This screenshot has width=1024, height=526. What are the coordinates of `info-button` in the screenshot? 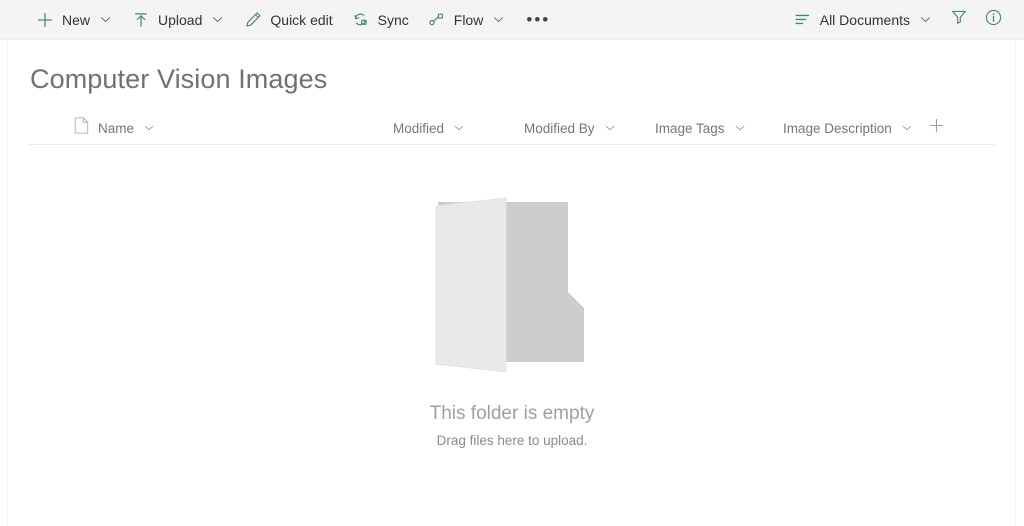 It's located at (993, 20).